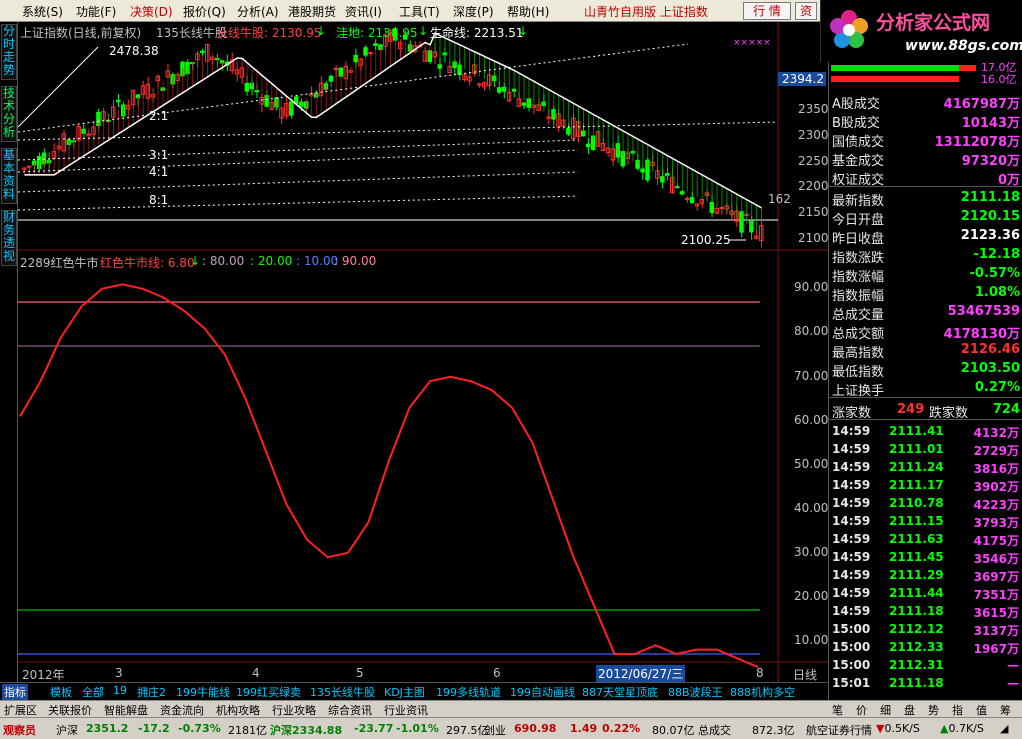 The image size is (1022, 739). I want to click on level-80-label: : 80.00, so click(223, 261).